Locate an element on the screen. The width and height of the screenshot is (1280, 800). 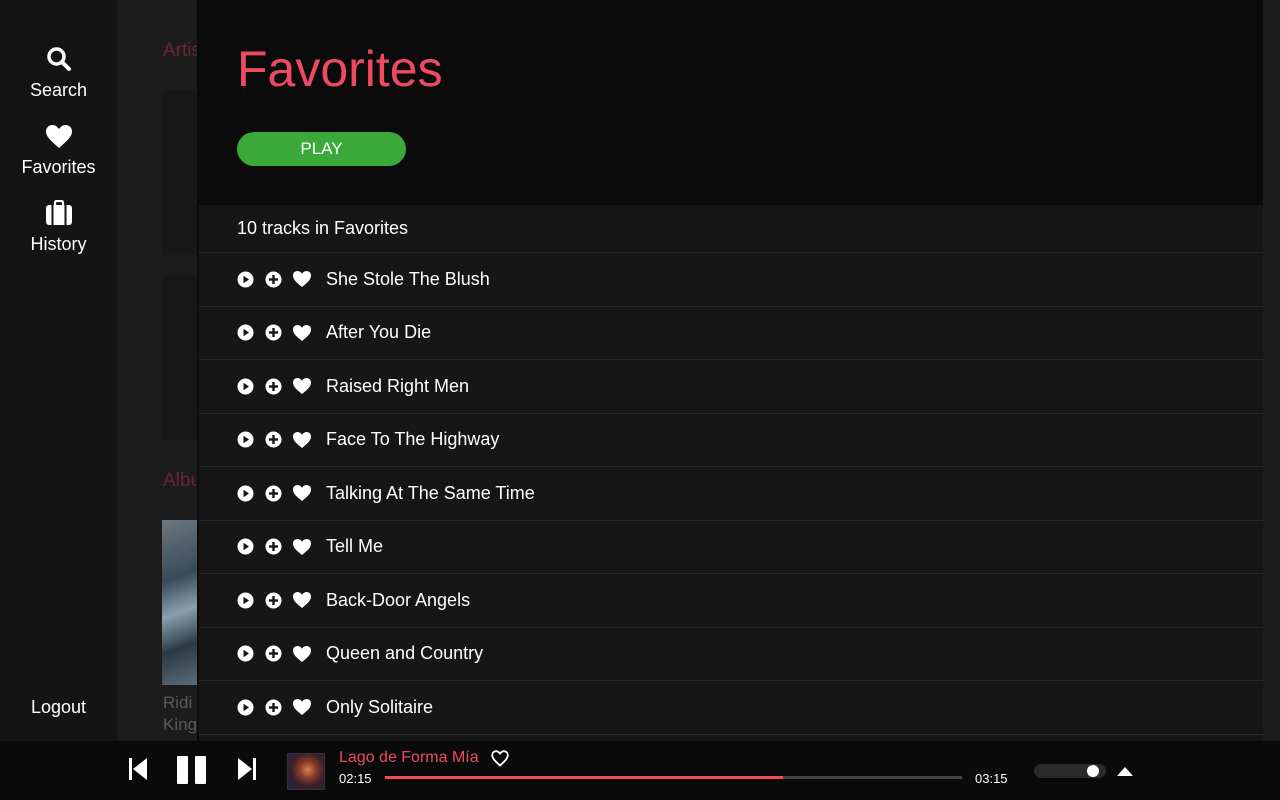
sidebar-item-search: Search is located at coordinates (58, 69).